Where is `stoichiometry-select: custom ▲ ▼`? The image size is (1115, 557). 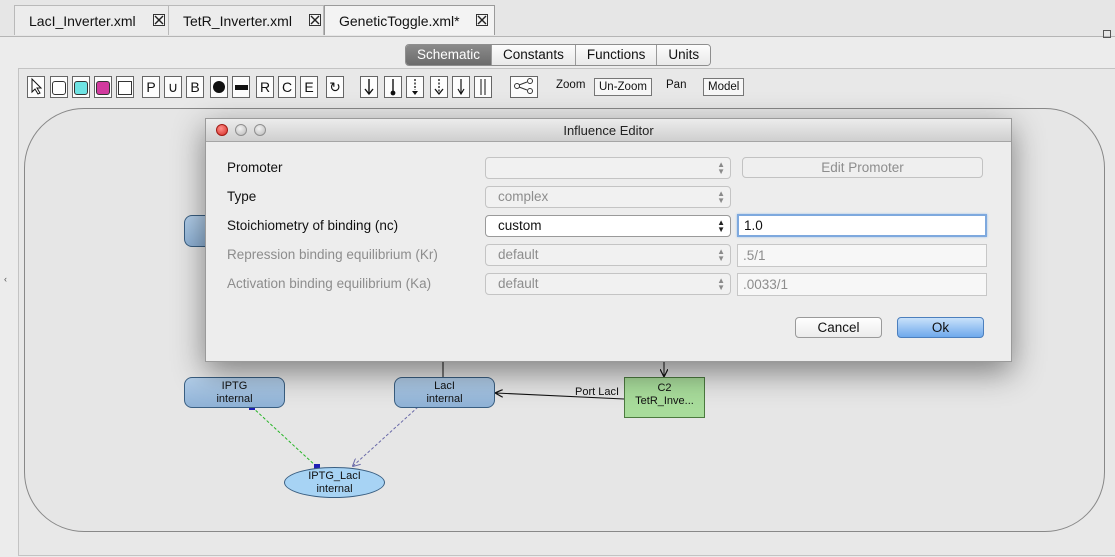 stoichiometry-select: custom ▲ ▼ is located at coordinates (608, 226).